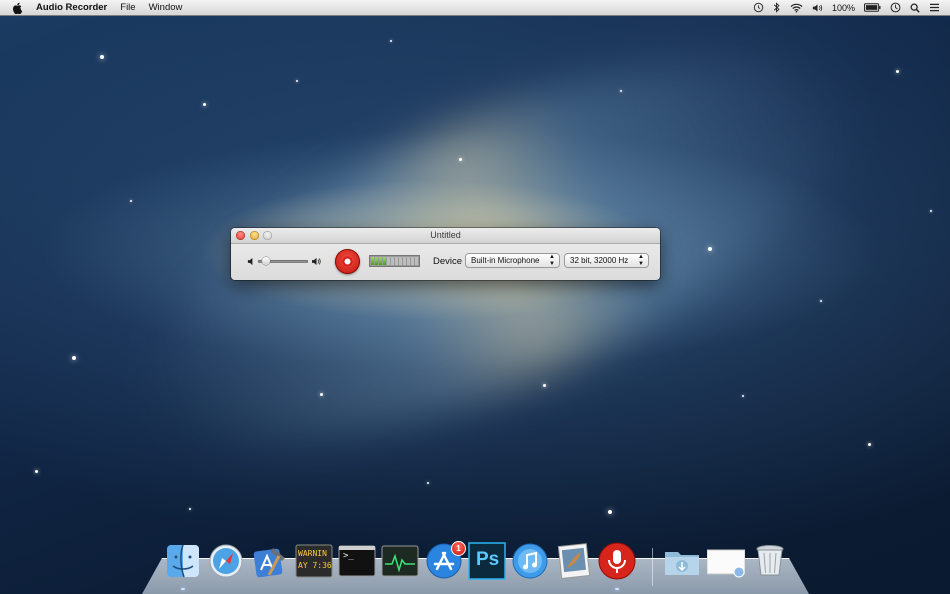 The width and height of the screenshot is (950, 594). What do you see at coordinates (266, 261) in the screenshot?
I see `input-volume-slider-knob` at bounding box center [266, 261].